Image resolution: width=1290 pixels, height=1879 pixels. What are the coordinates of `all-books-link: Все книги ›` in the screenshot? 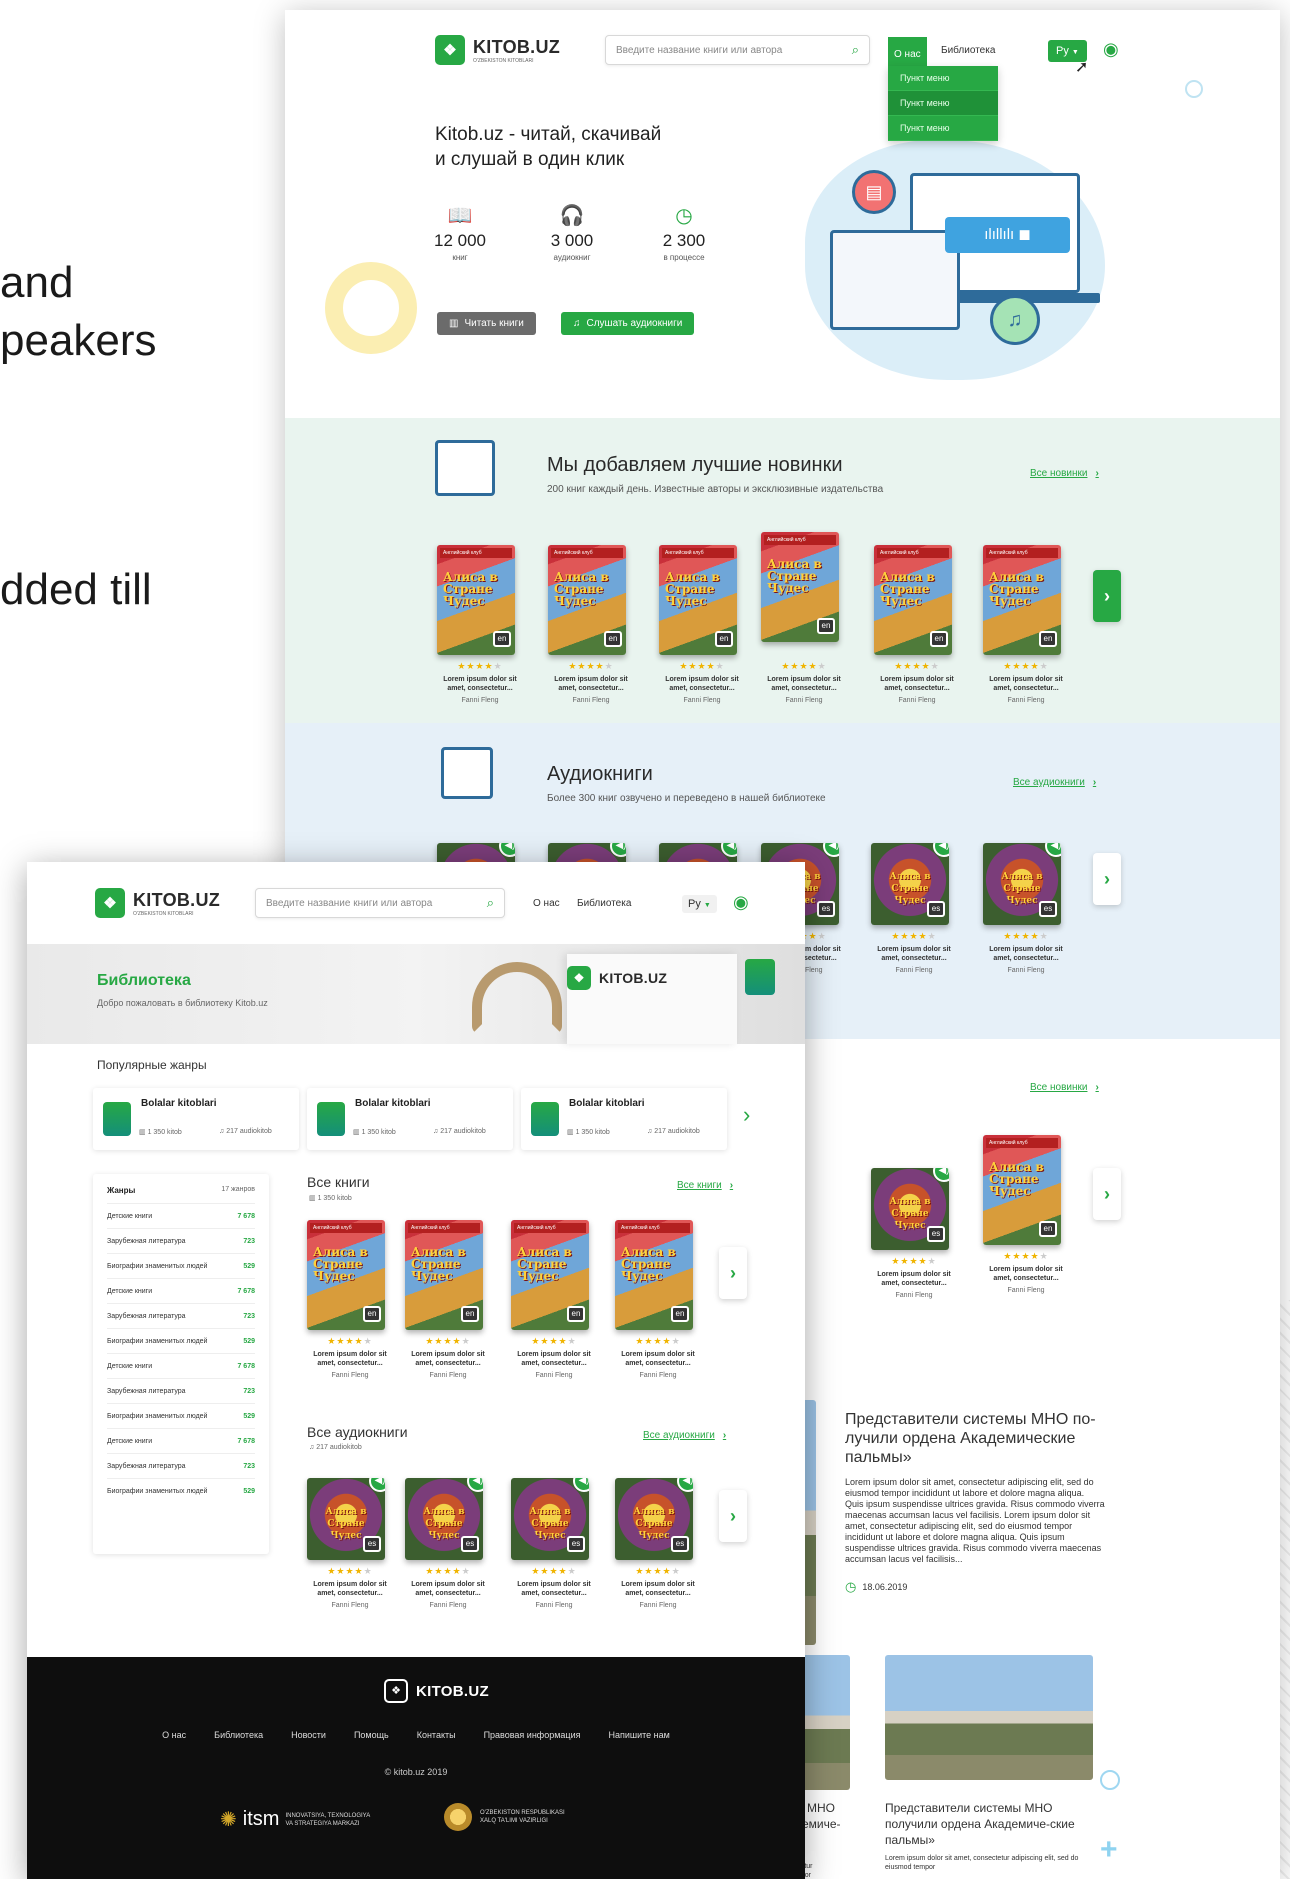 It's located at (705, 1185).